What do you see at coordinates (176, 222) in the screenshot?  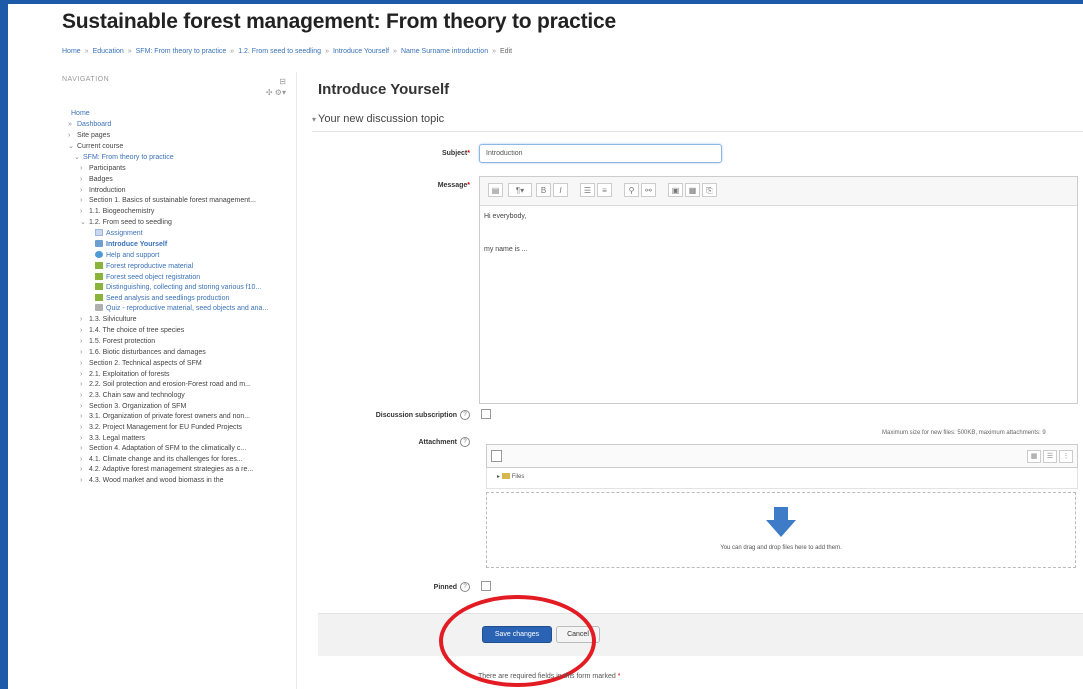 I see `sidebar-item: ⌄ 1.2. From seed to seedling` at bounding box center [176, 222].